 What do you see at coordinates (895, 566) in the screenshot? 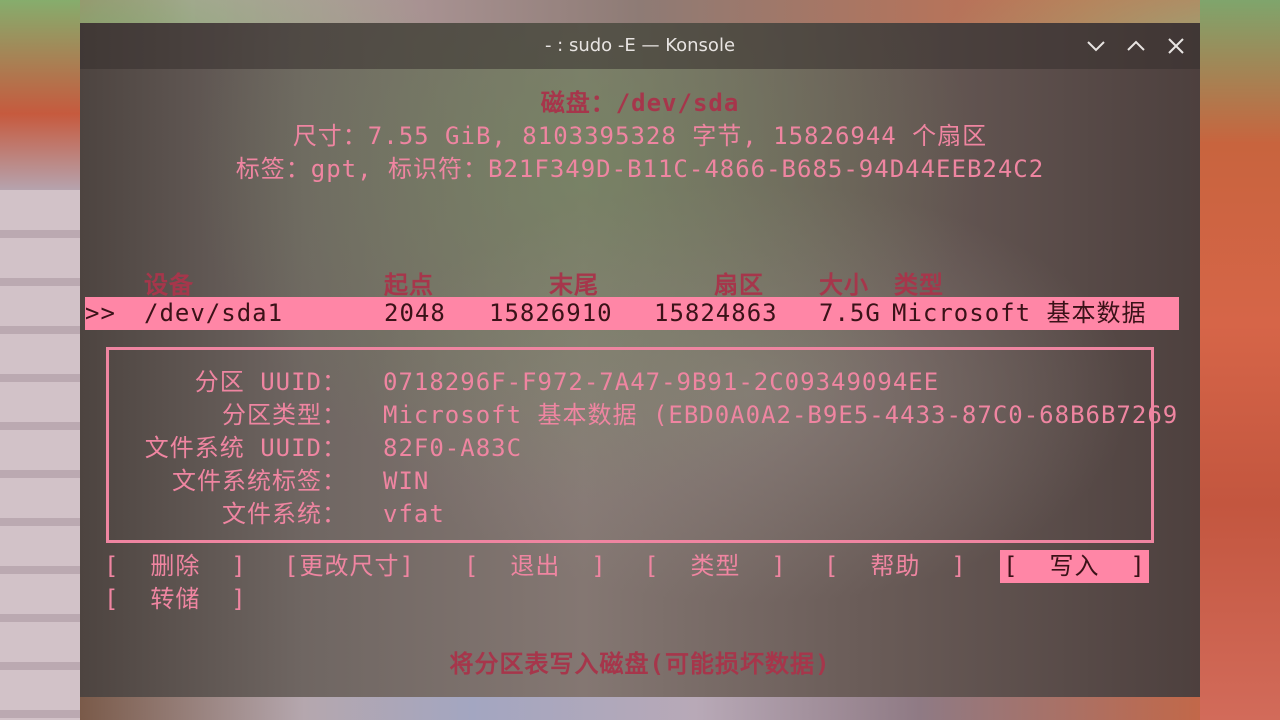
I see `help-button: [ 帮助 ]` at bounding box center [895, 566].